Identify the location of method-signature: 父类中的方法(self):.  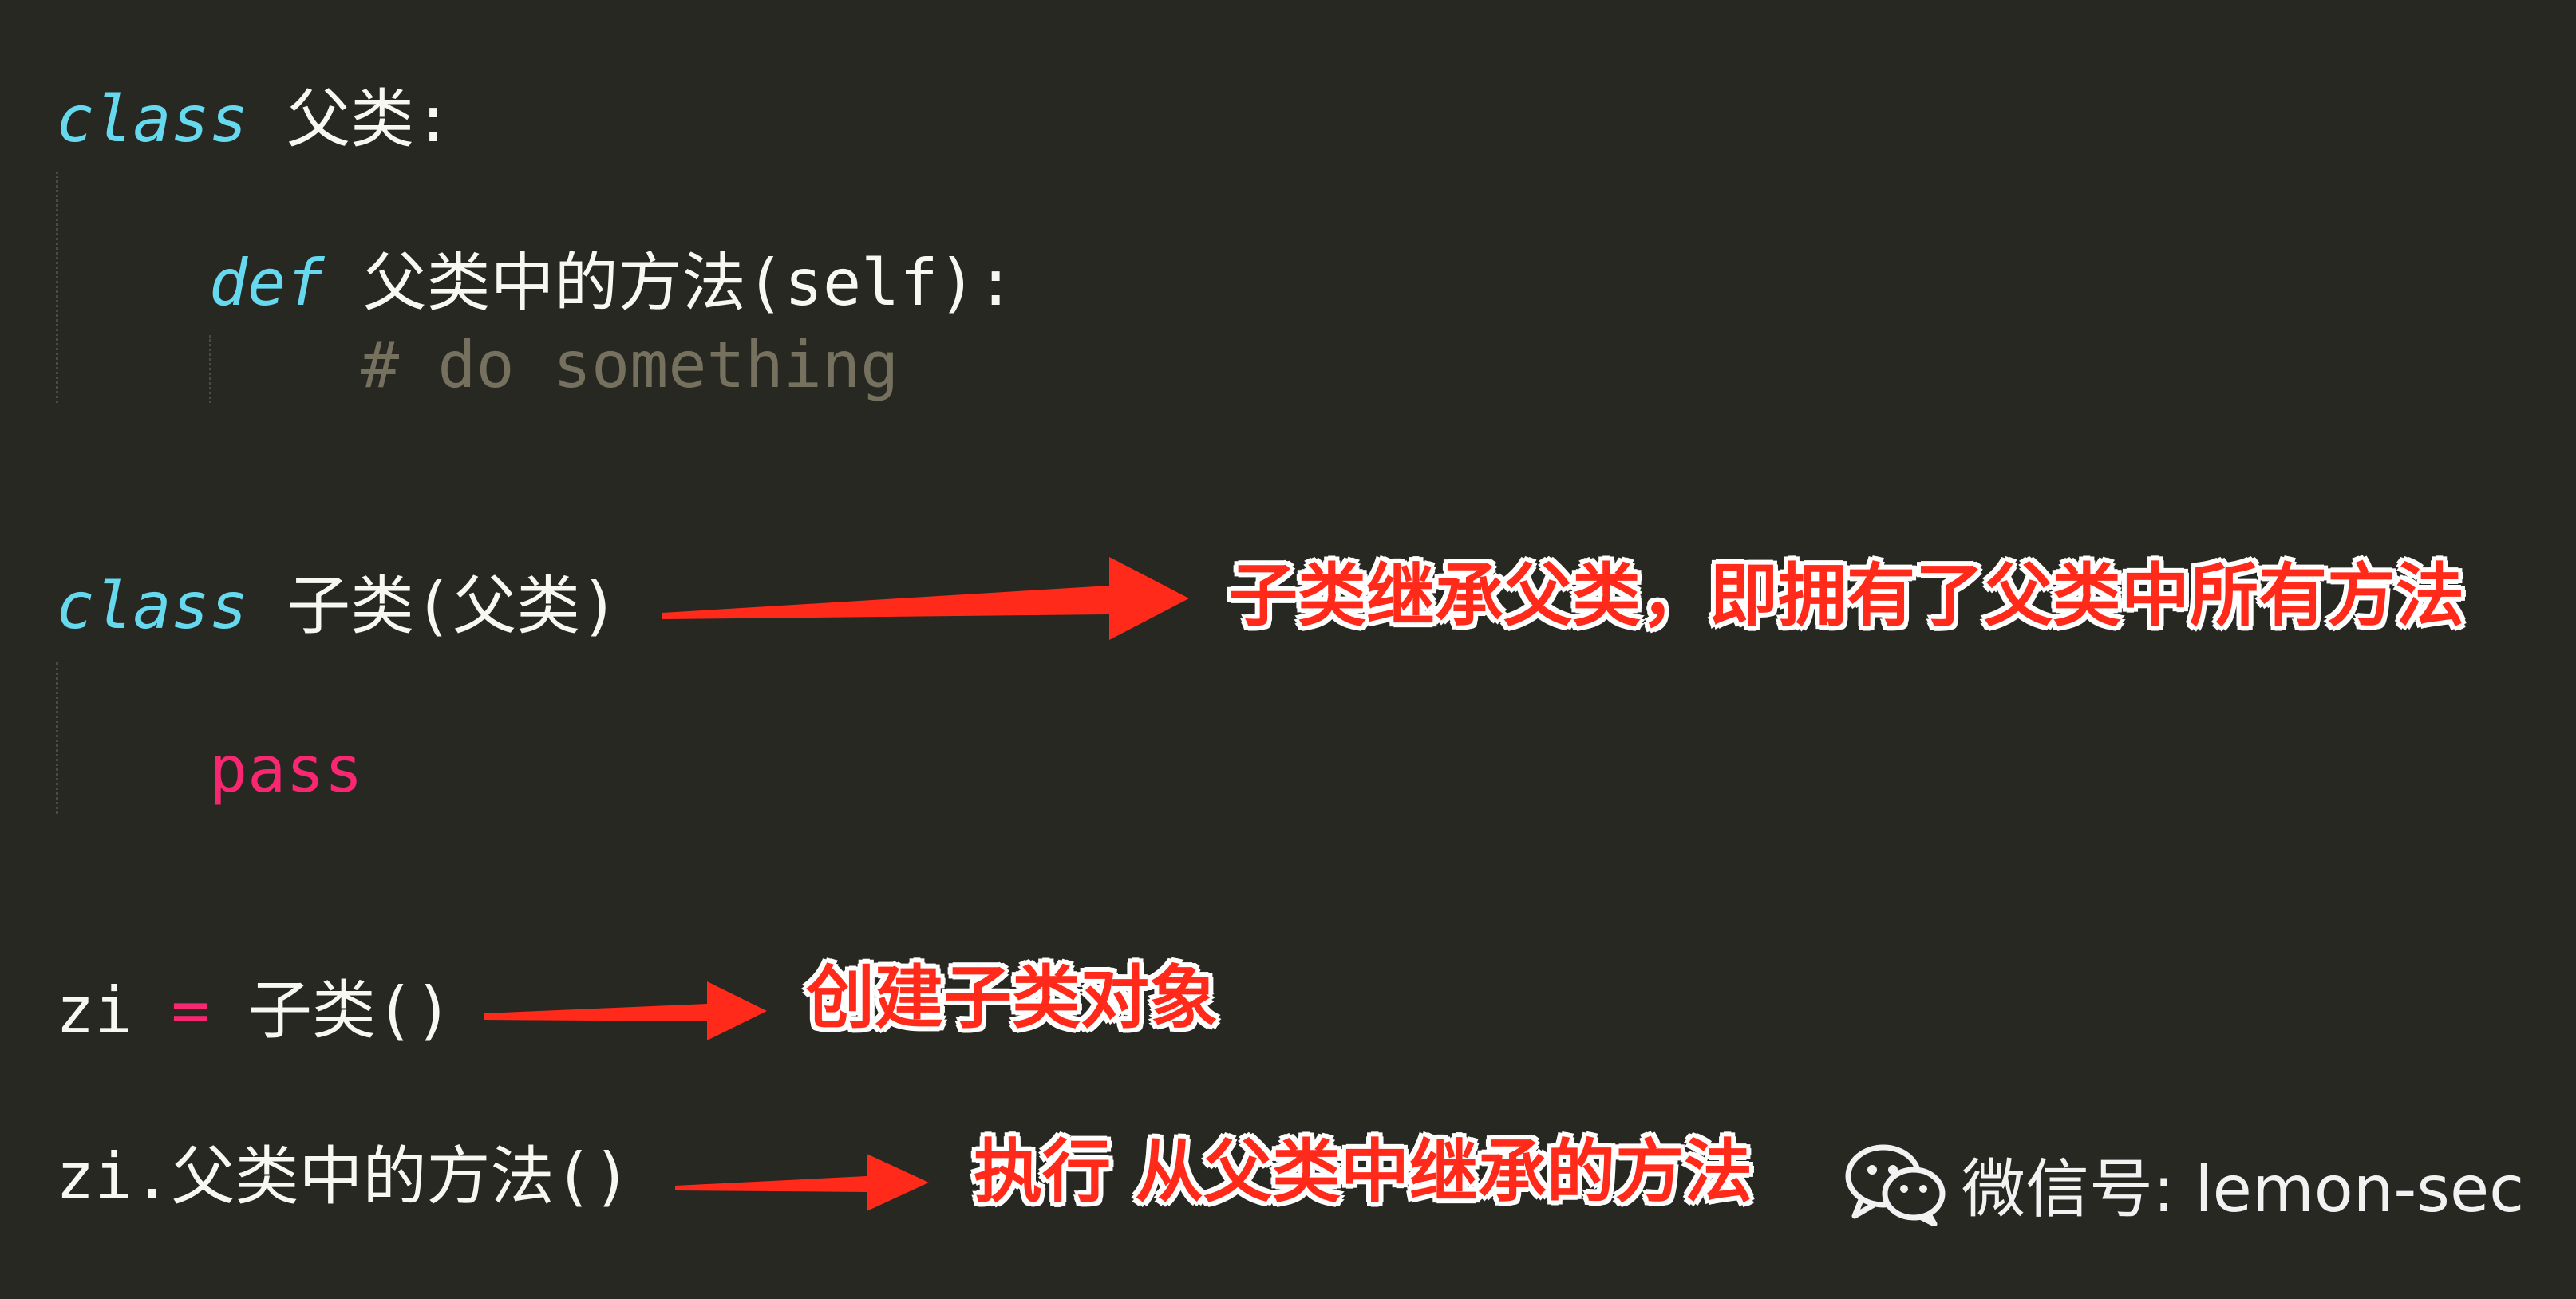
(688, 283).